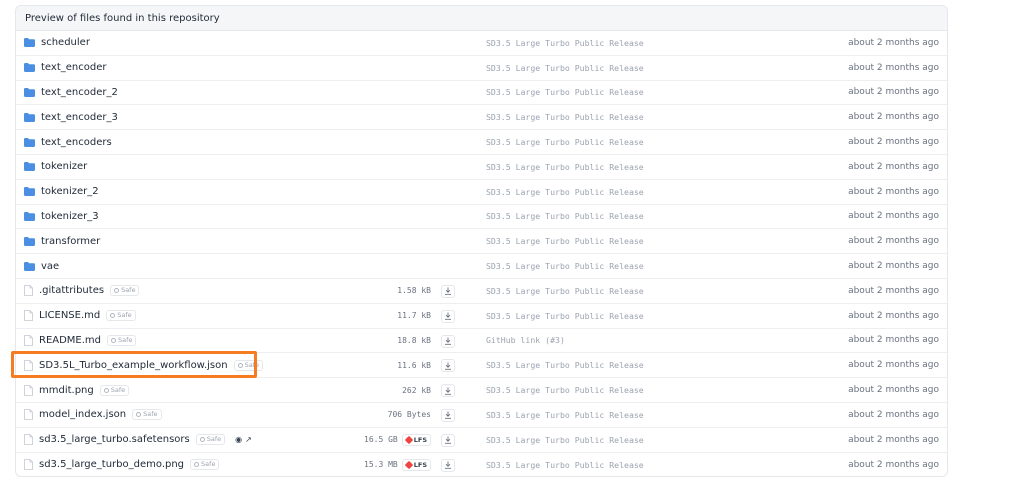 The image size is (1024, 499). What do you see at coordinates (114, 439) in the screenshot?
I see `file-name: sd3.5_large_turbo.safetensors` at bounding box center [114, 439].